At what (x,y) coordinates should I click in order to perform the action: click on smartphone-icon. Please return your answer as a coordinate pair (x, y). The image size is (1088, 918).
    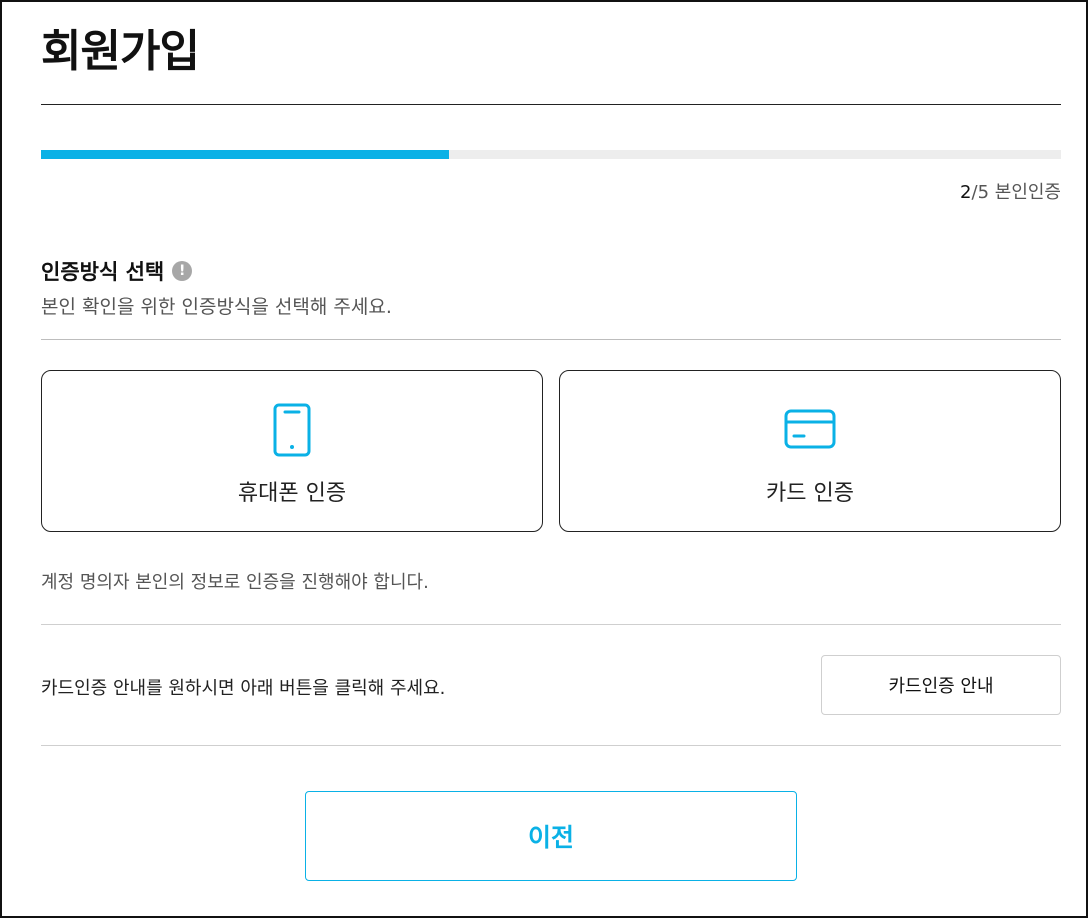
    Looking at the image, I should click on (292, 430).